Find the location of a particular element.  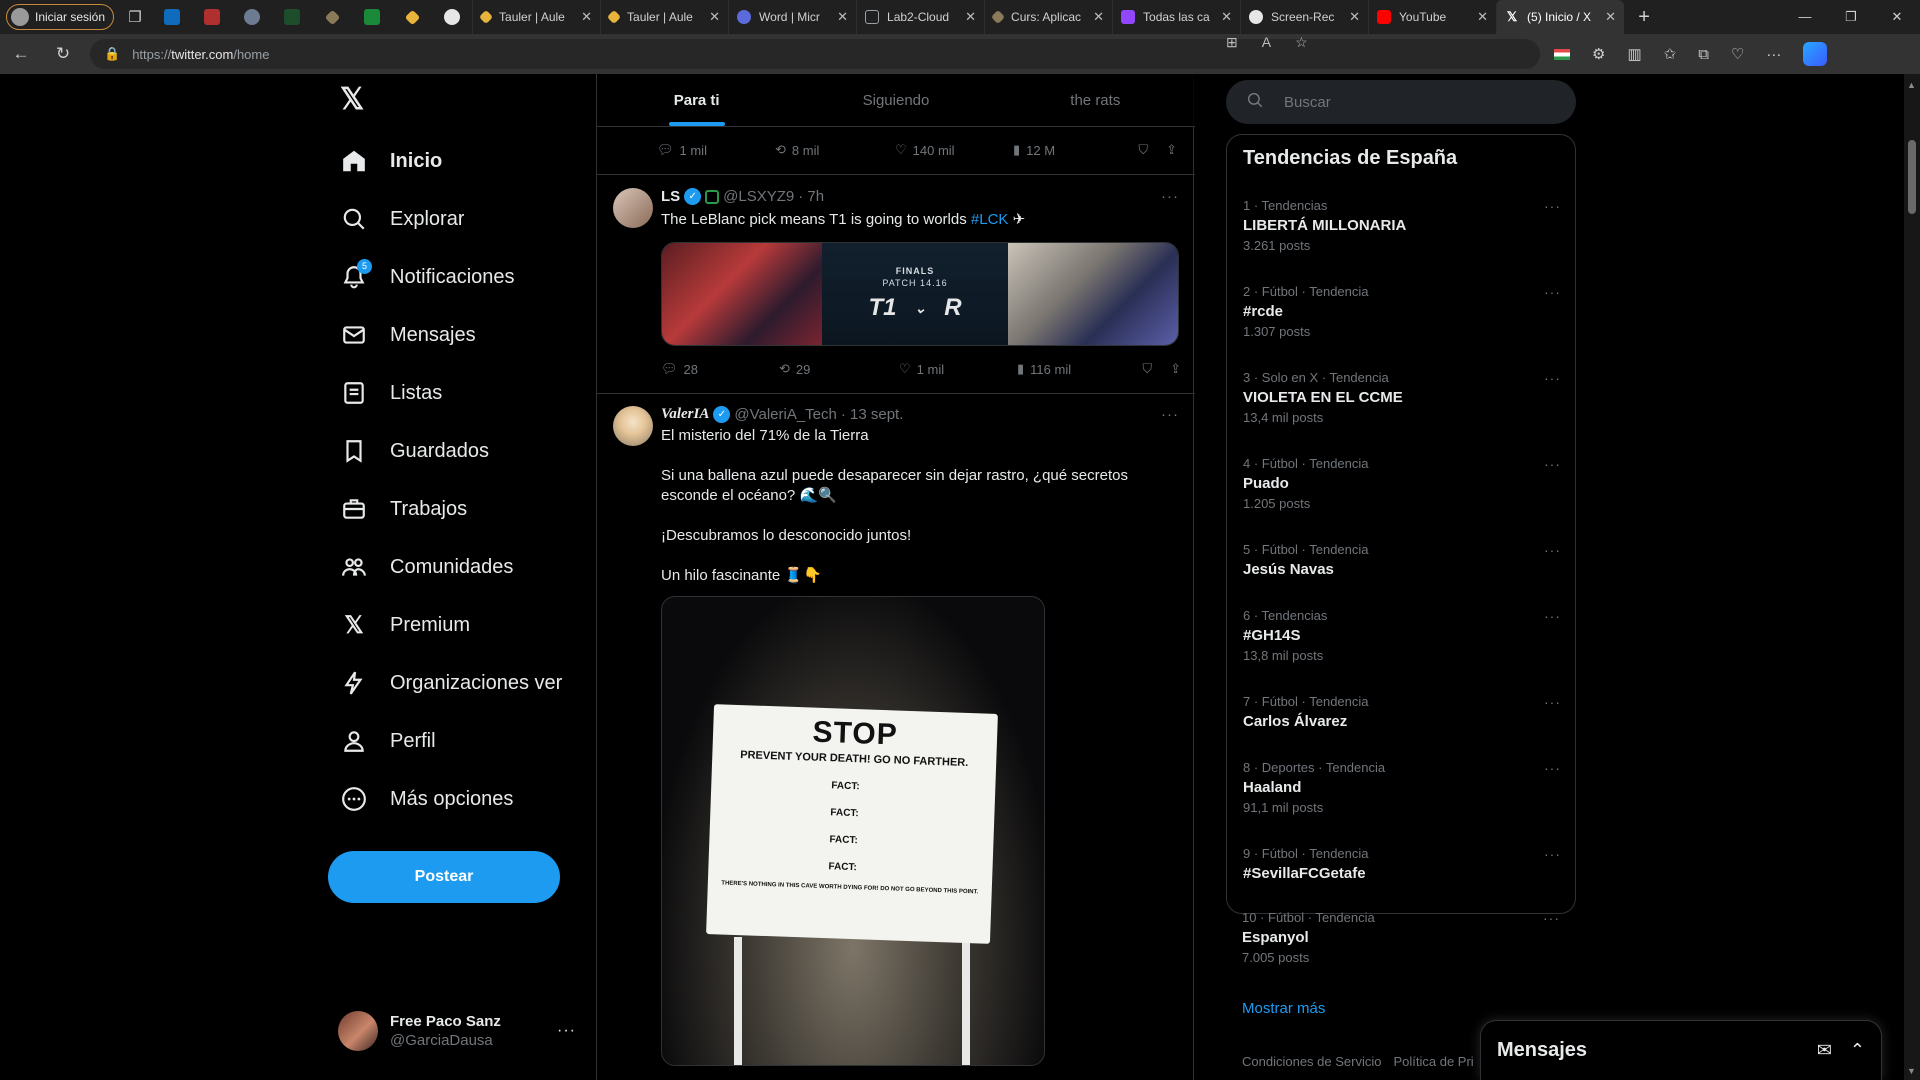

trend-item: 6 · Tendencias #GH14S 13,8 mil posts ··· is located at coordinates (1402, 635).